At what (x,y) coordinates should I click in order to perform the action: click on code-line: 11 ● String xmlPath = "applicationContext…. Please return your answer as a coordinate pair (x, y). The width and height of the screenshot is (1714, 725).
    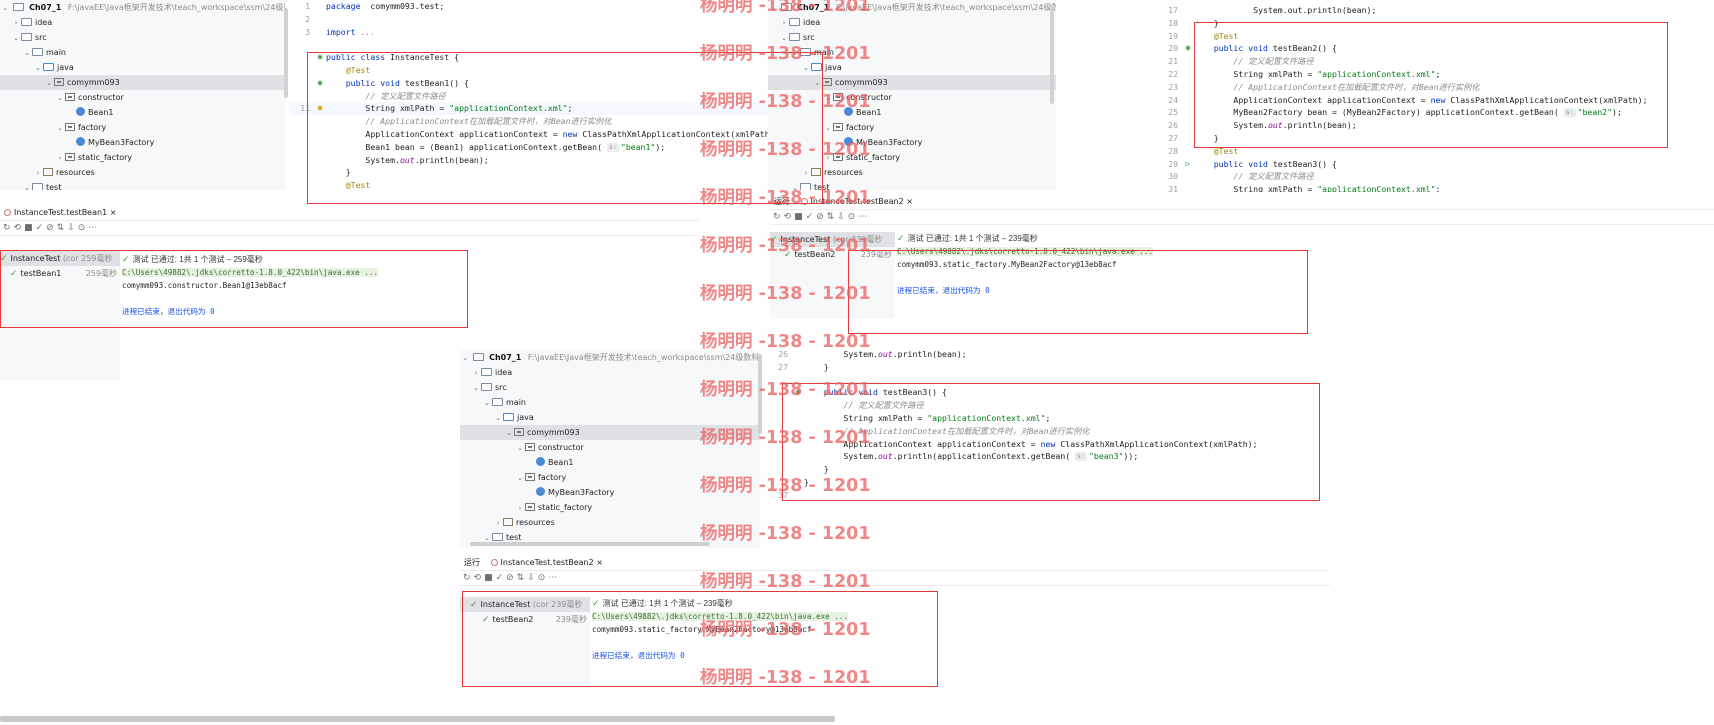
    Looking at the image, I should click on (529, 109).